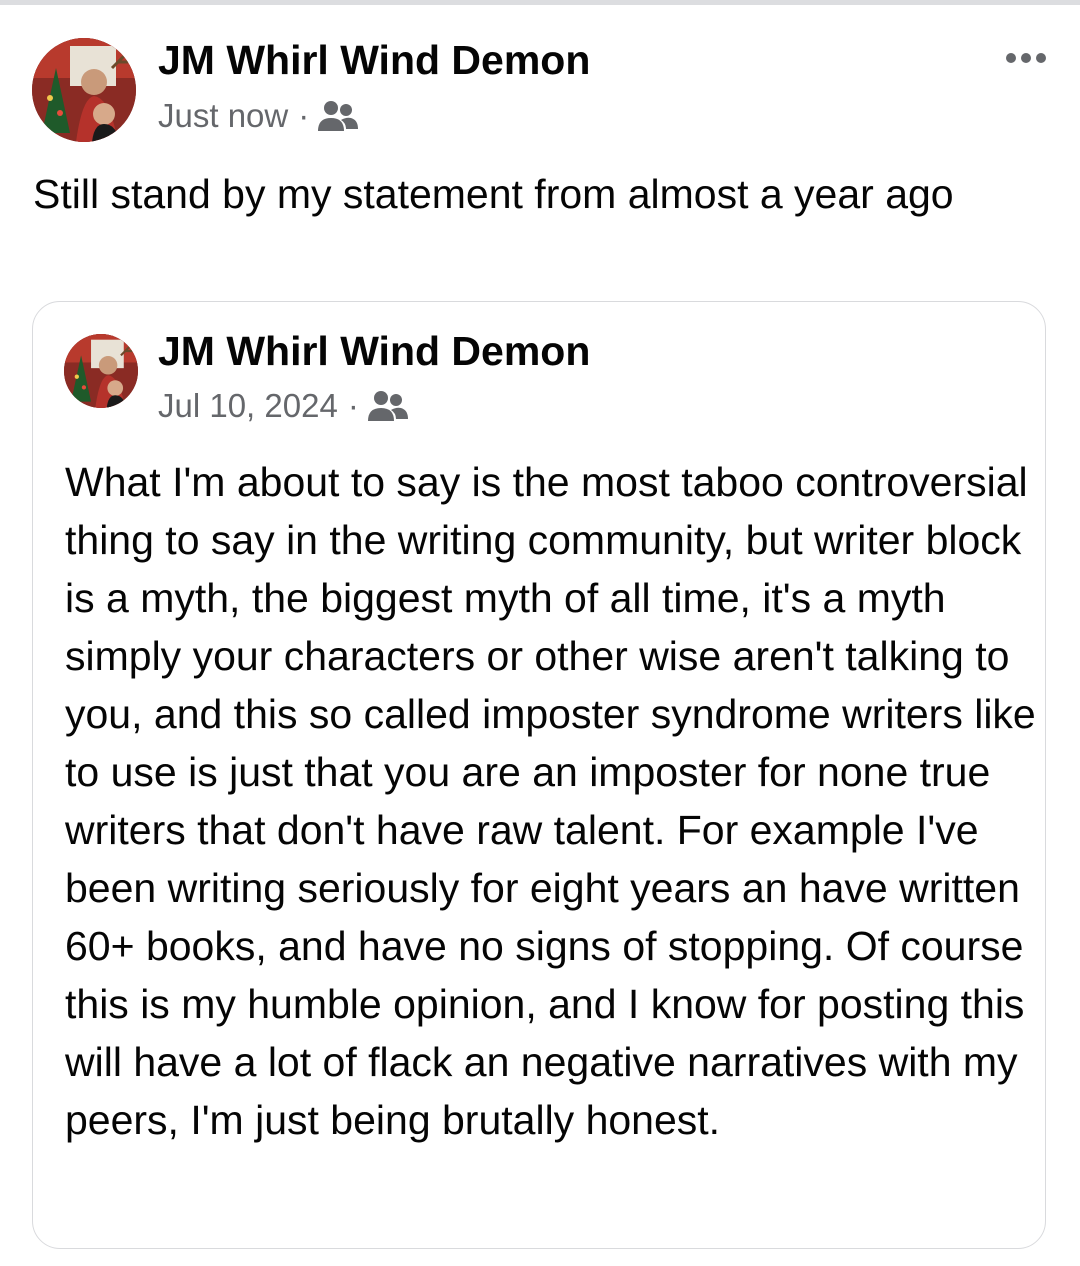  Describe the element at coordinates (1011, 58) in the screenshot. I see `more-horizontal-icon` at that location.